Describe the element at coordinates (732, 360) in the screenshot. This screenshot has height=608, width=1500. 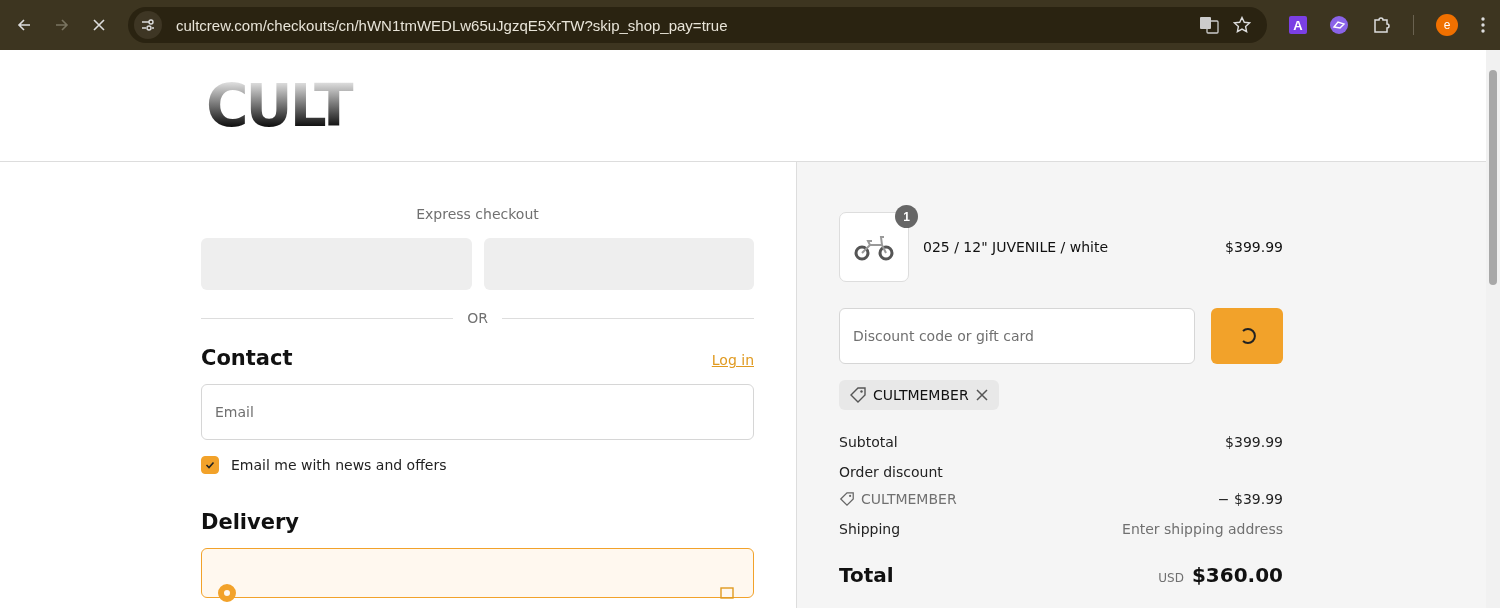
I see `login-link: Log in` at that location.